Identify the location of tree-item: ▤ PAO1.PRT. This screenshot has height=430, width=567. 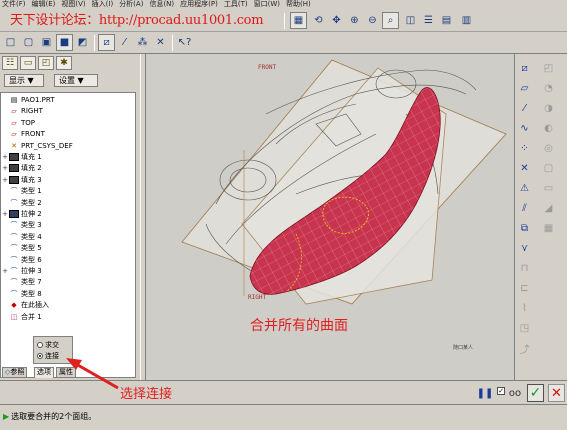
(28, 100).